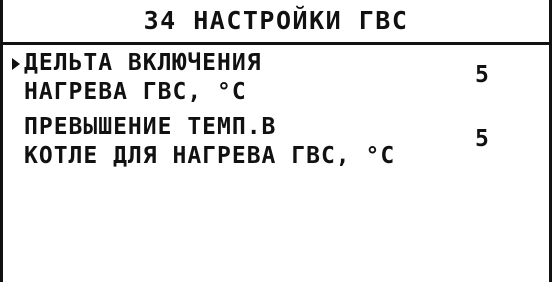 This screenshot has width=552, height=282. What do you see at coordinates (143, 63) in the screenshot?
I see `menu-item-label-line1: ДЕЛЬТА ВКЛЮЧЕНИЯ` at bounding box center [143, 63].